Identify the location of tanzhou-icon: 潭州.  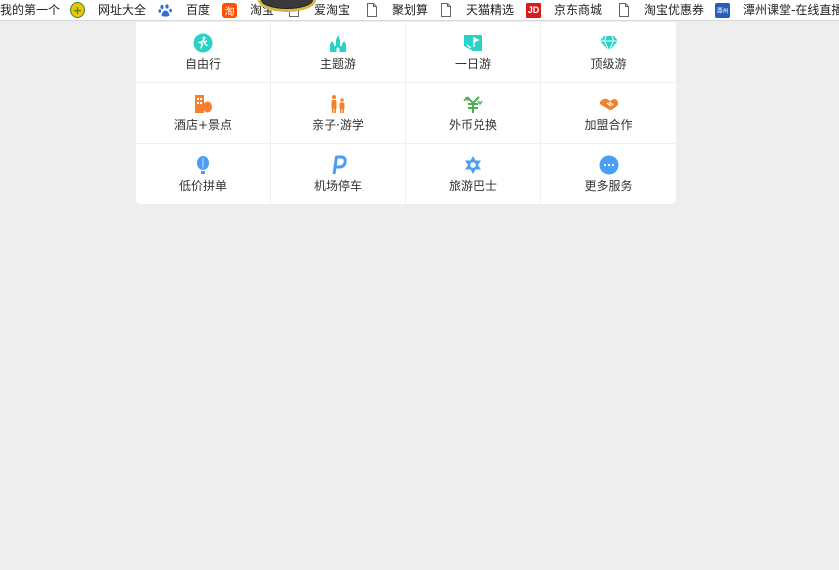
(722, 10).